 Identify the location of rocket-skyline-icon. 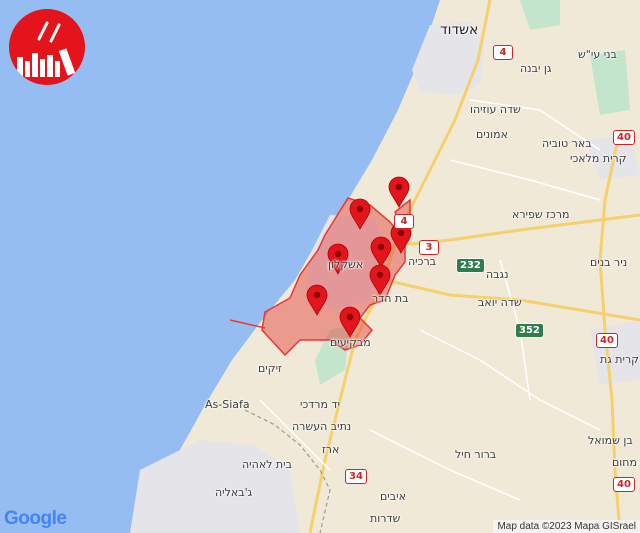
(46, 49).